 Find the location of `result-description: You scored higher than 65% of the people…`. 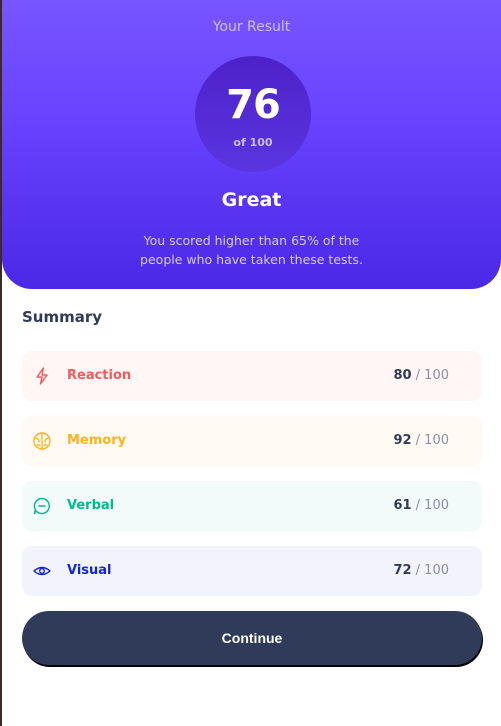

result-description: You scored higher than 65% of the people… is located at coordinates (251, 250).